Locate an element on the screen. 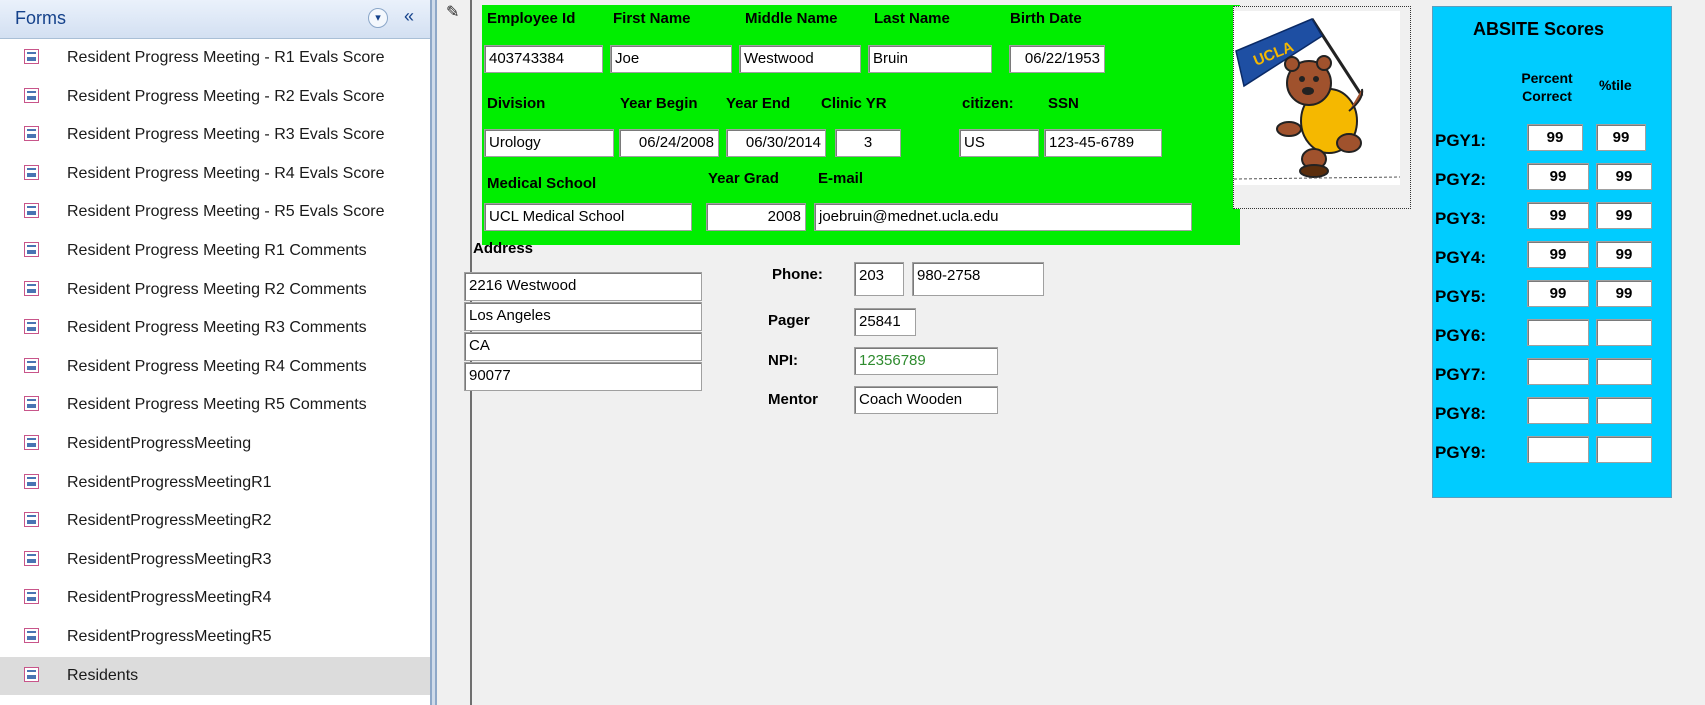  address-line-4-field: 90077 is located at coordinates (583, 376).